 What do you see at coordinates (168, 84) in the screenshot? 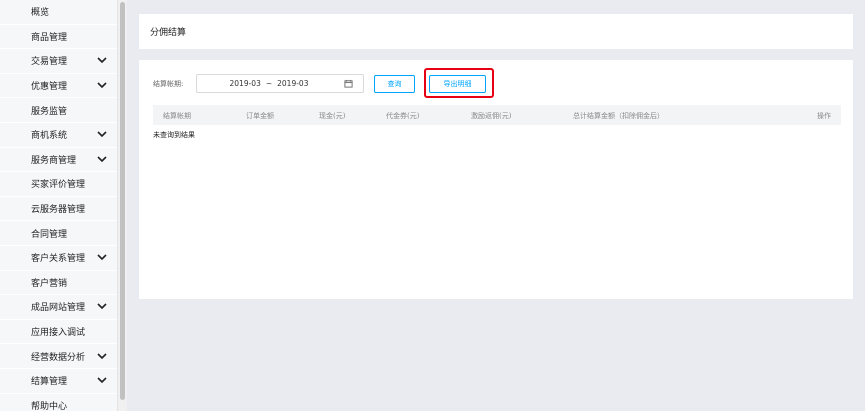
I see `period-label: 结算帐期:` at bounding box center [168, 84].